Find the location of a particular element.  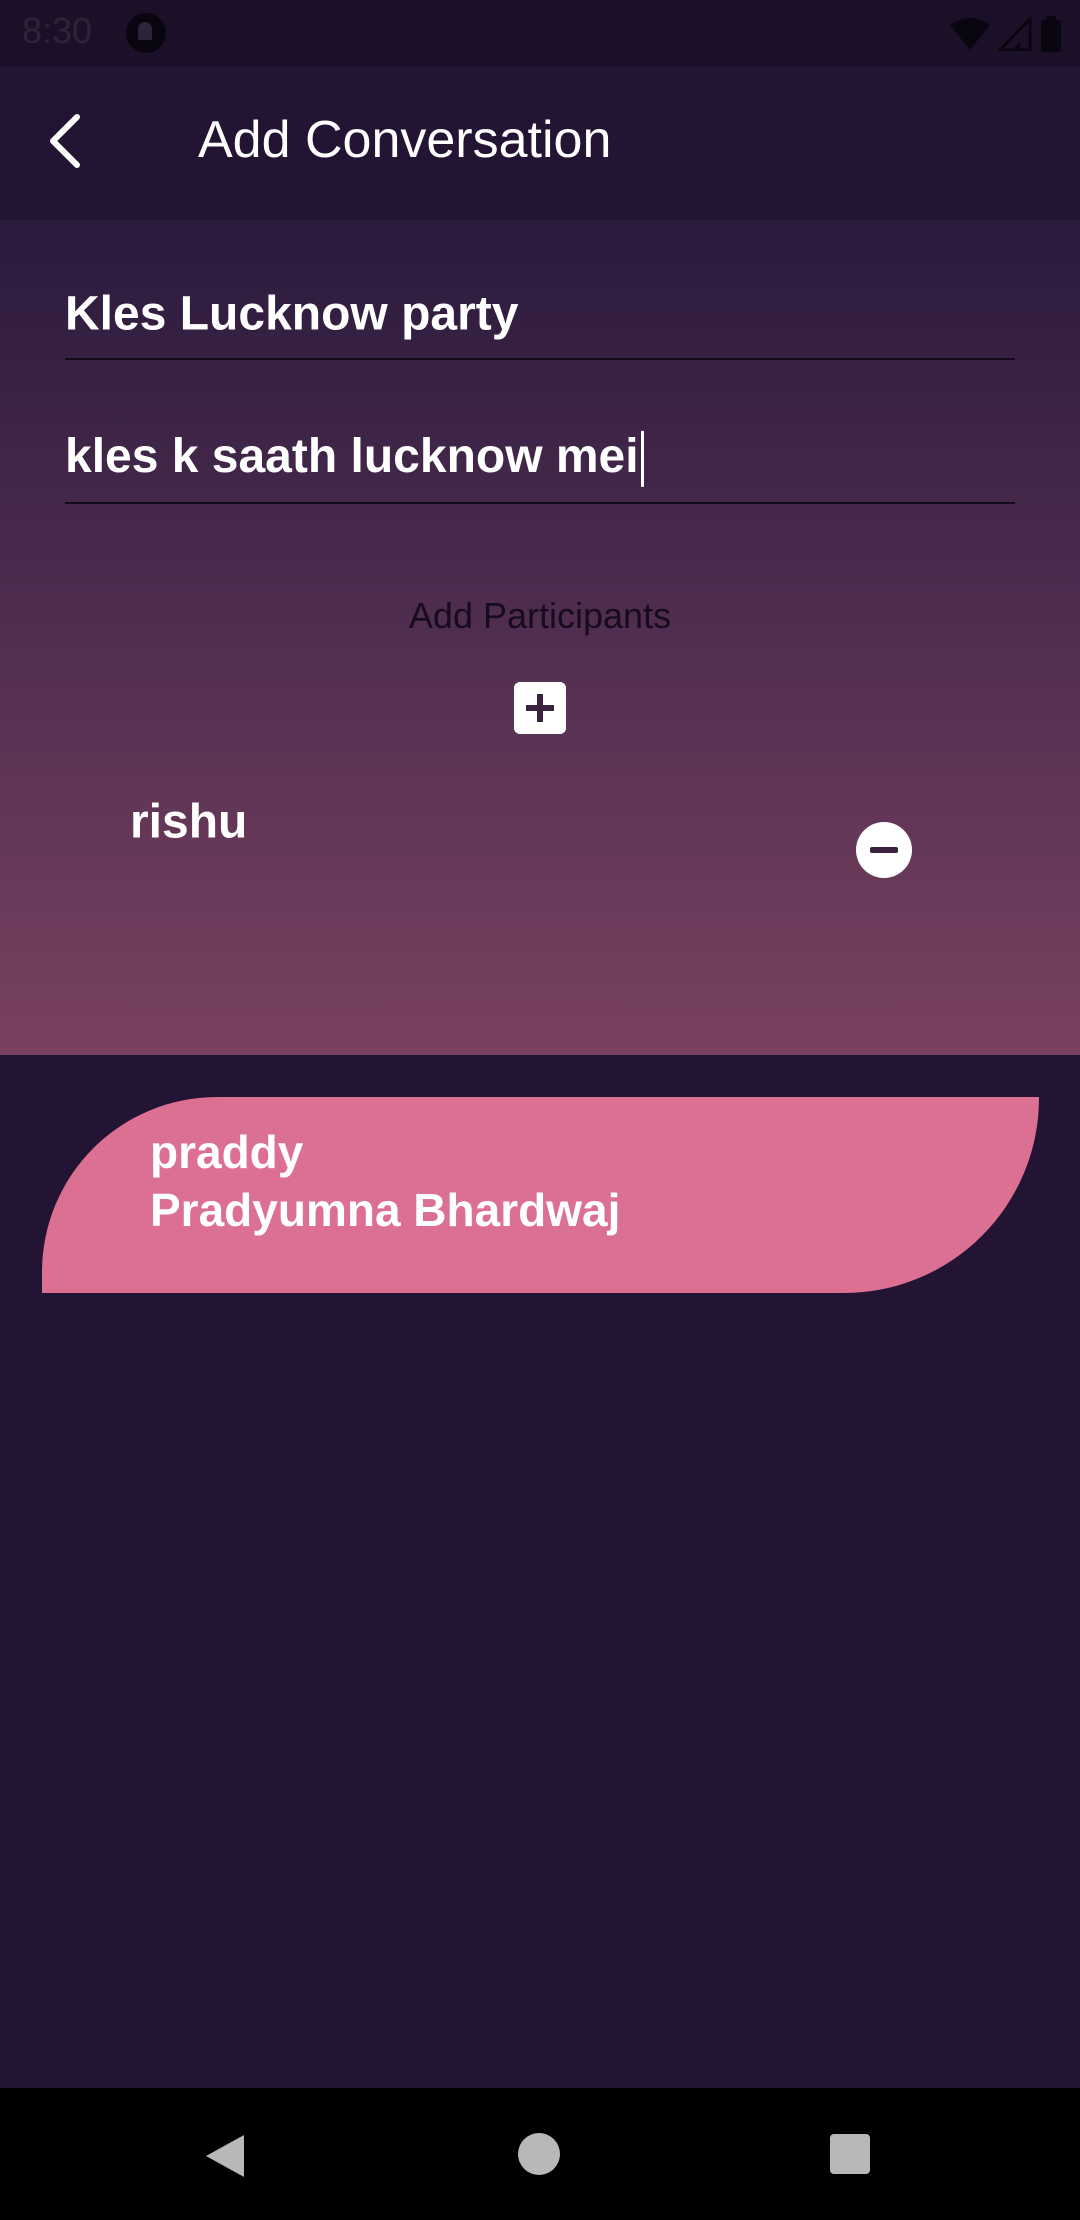

nav-recents-icon is located at coordinates (850, 2154).